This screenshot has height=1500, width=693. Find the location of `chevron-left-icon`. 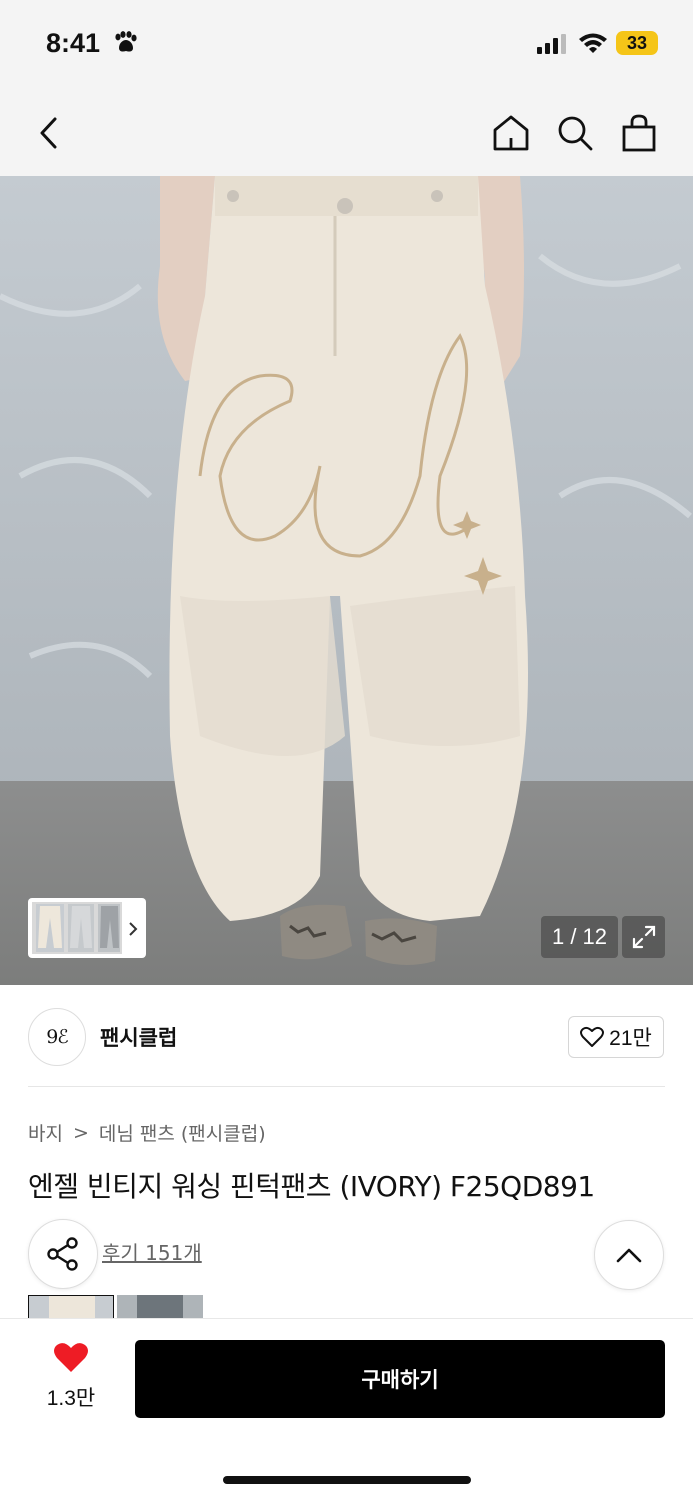

chevron-left-icon is located at coordinates (48, 133).